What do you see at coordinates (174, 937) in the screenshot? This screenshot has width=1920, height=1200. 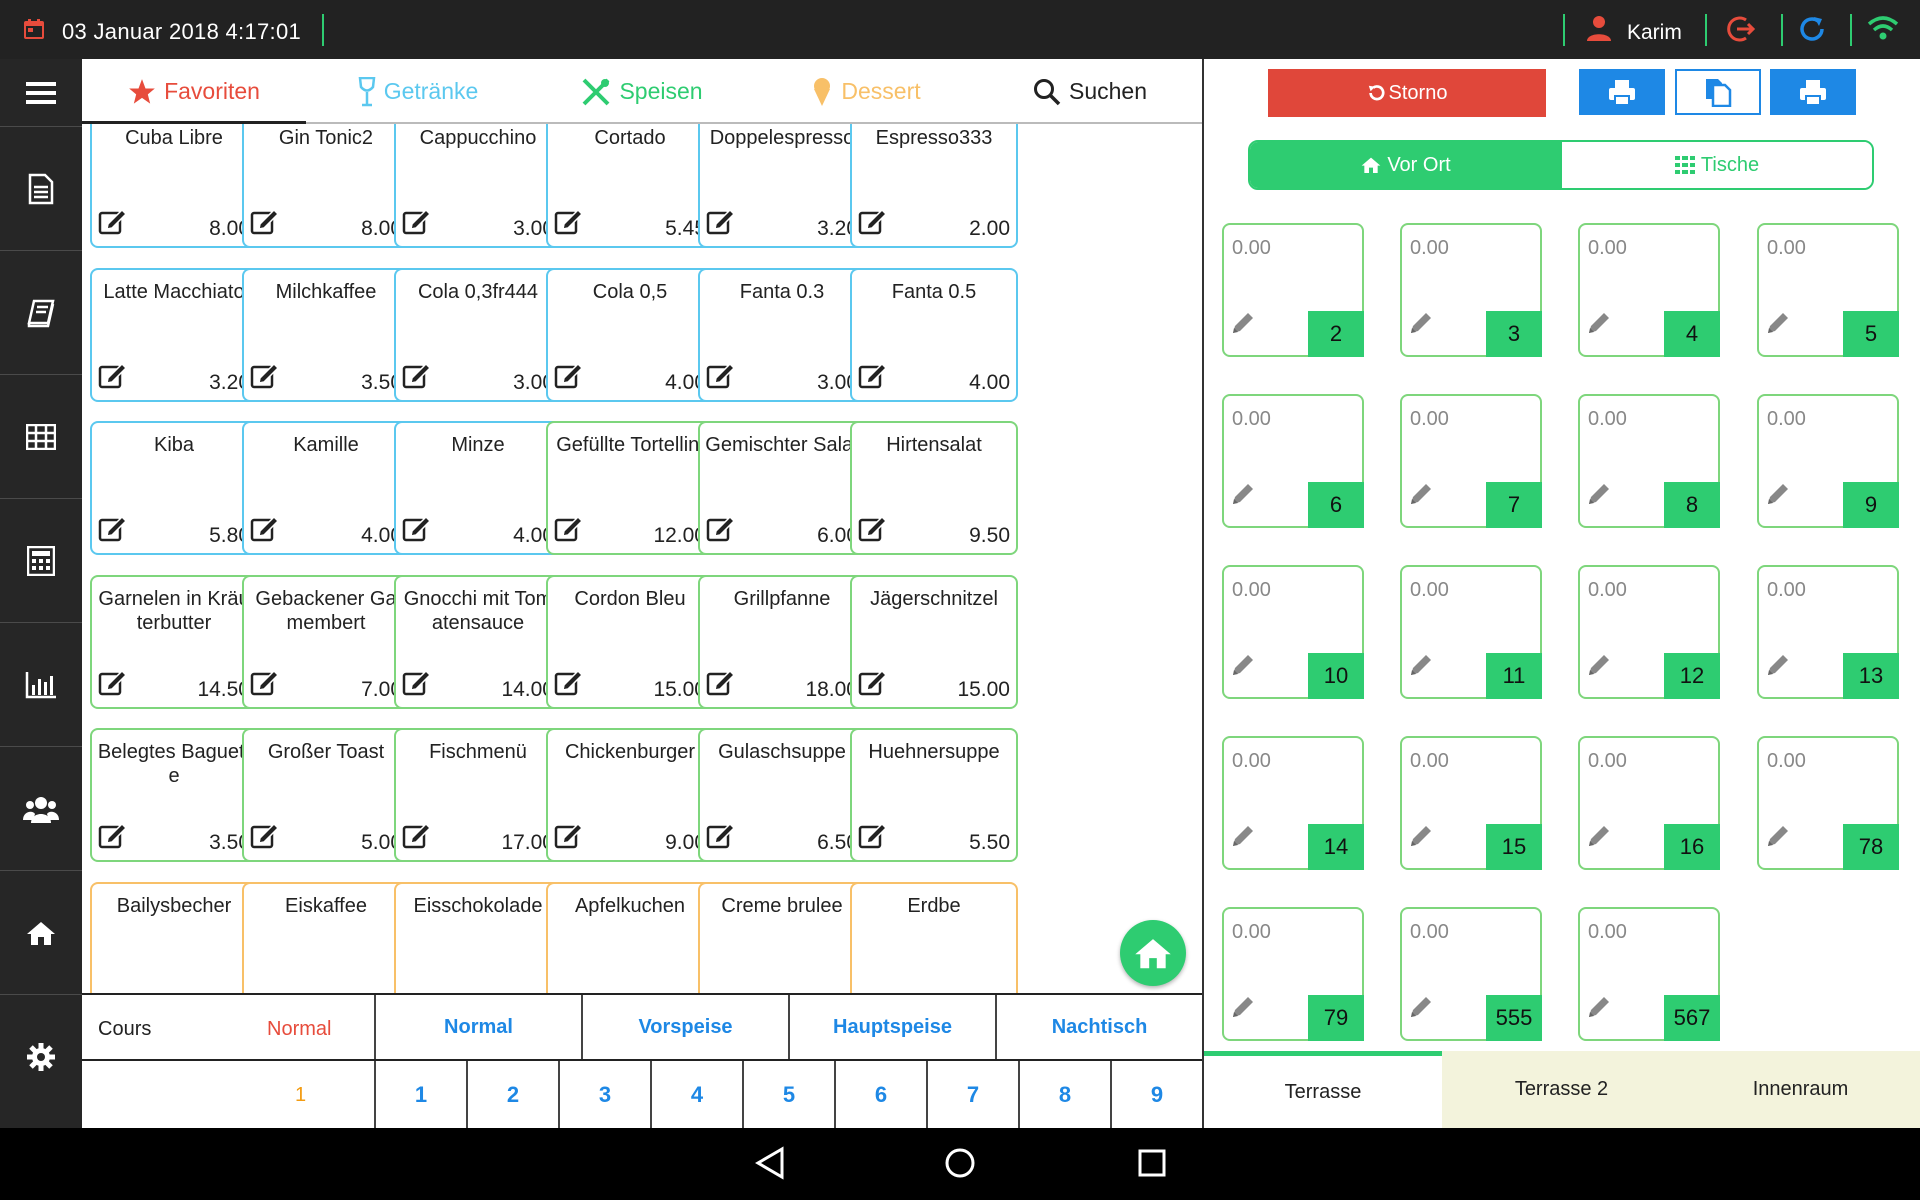 I see `product-card: Bailysbecher` at bounding box center [174, 937].